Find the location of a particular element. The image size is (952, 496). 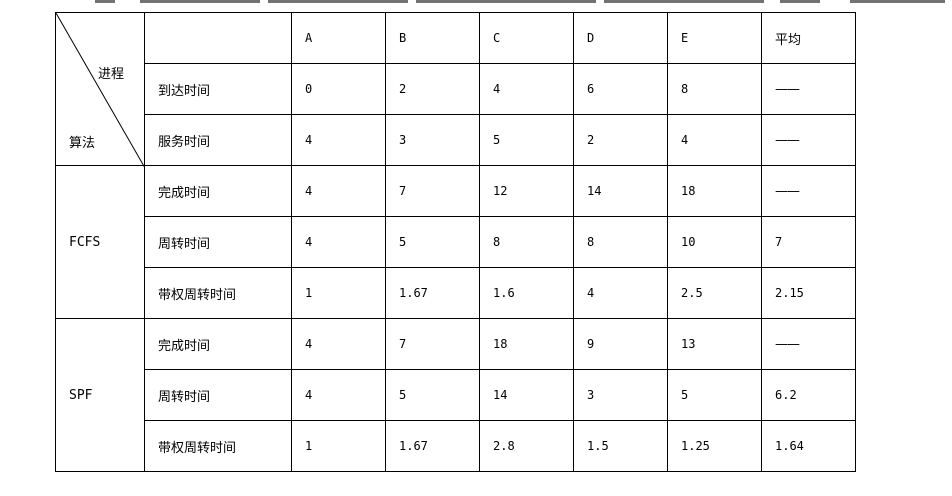

row-label: 到达时间 is located at coordinates (218, 89).